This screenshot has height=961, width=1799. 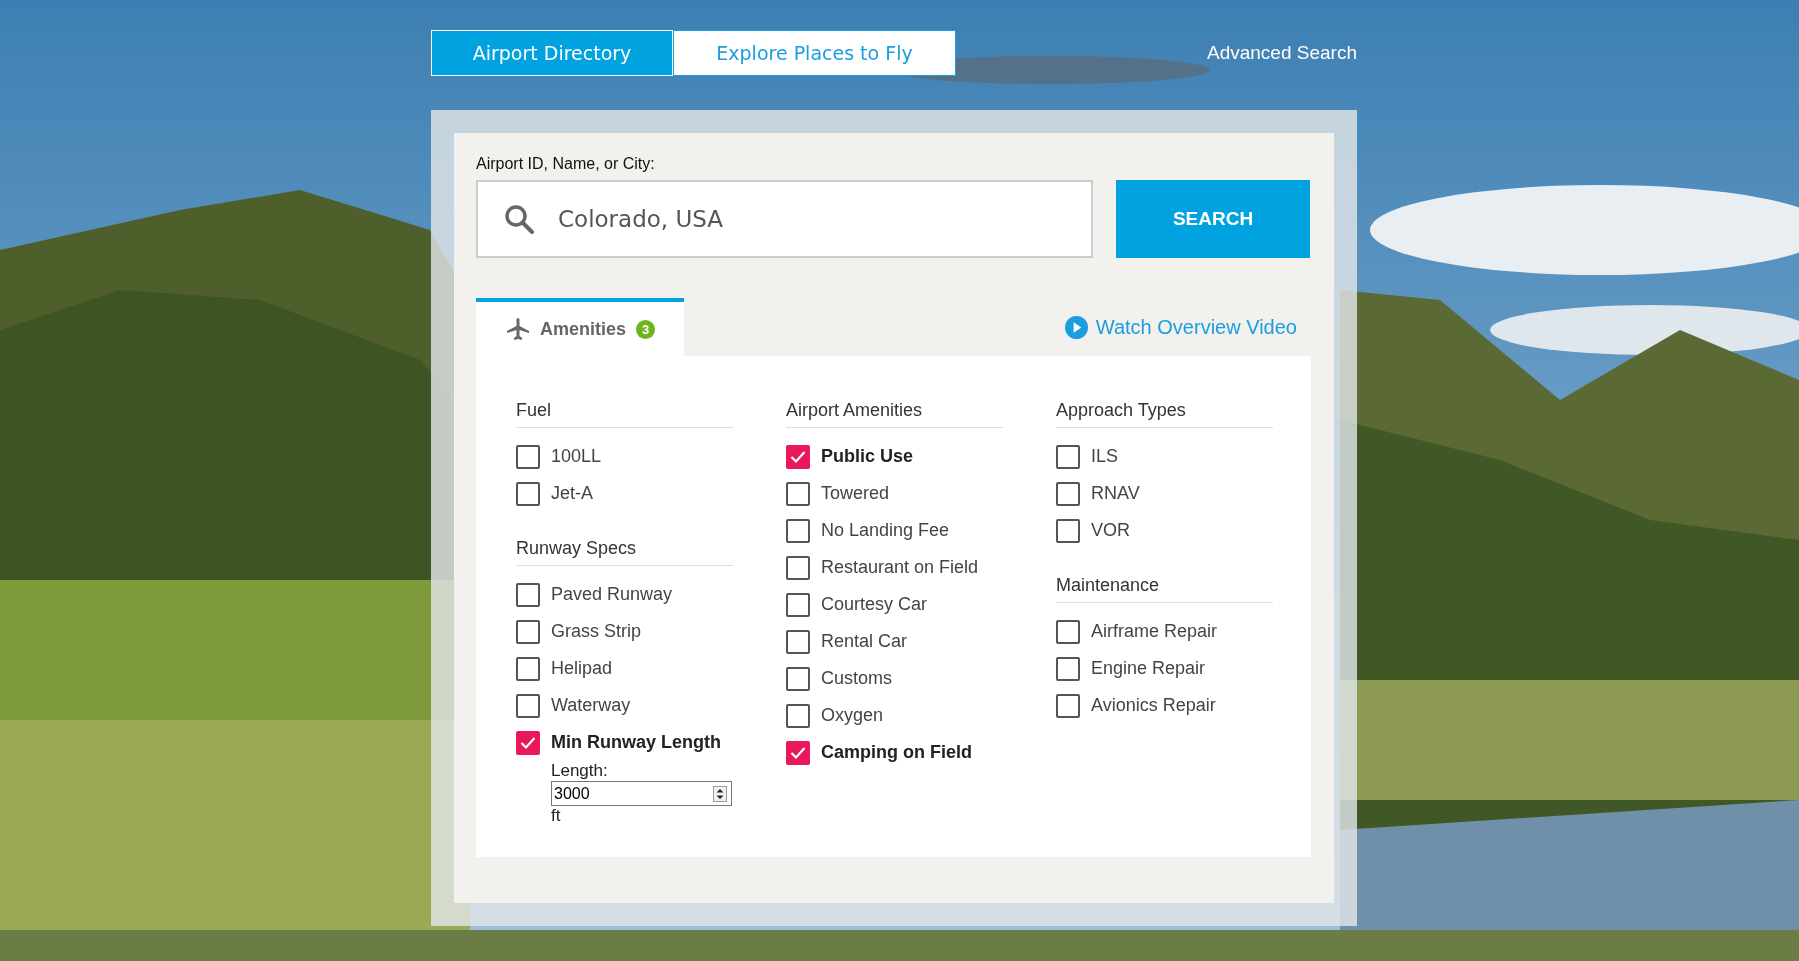 I want to click on count-badge: 3, so click(x=646, y=329).